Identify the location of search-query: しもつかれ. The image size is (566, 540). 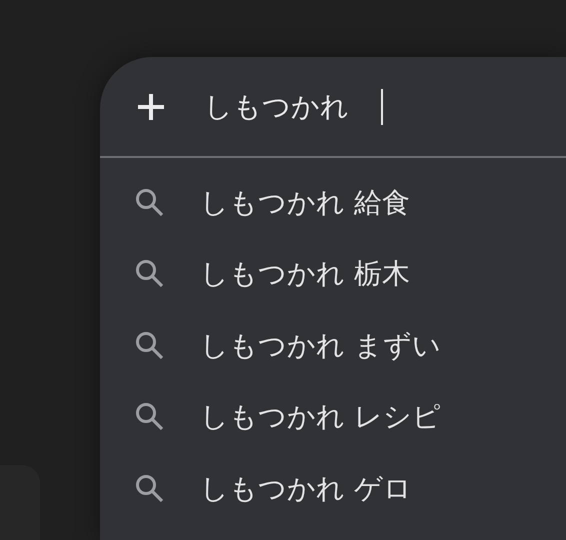
(276, 107).